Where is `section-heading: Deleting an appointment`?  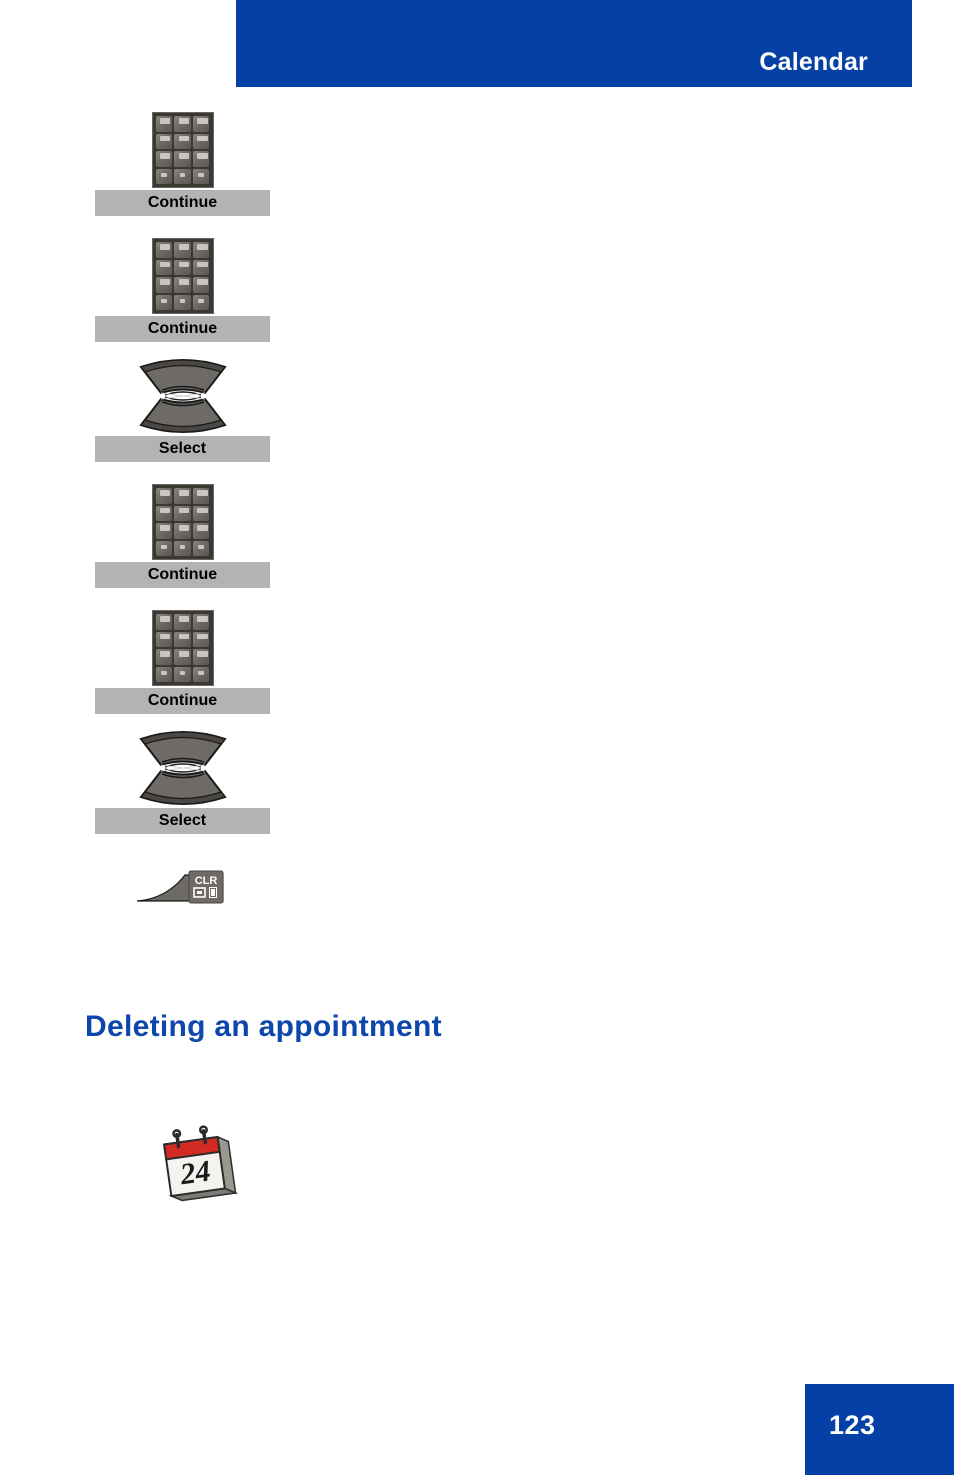 section-heading: Deleting an appointment is located at coordinates (263, 1026).